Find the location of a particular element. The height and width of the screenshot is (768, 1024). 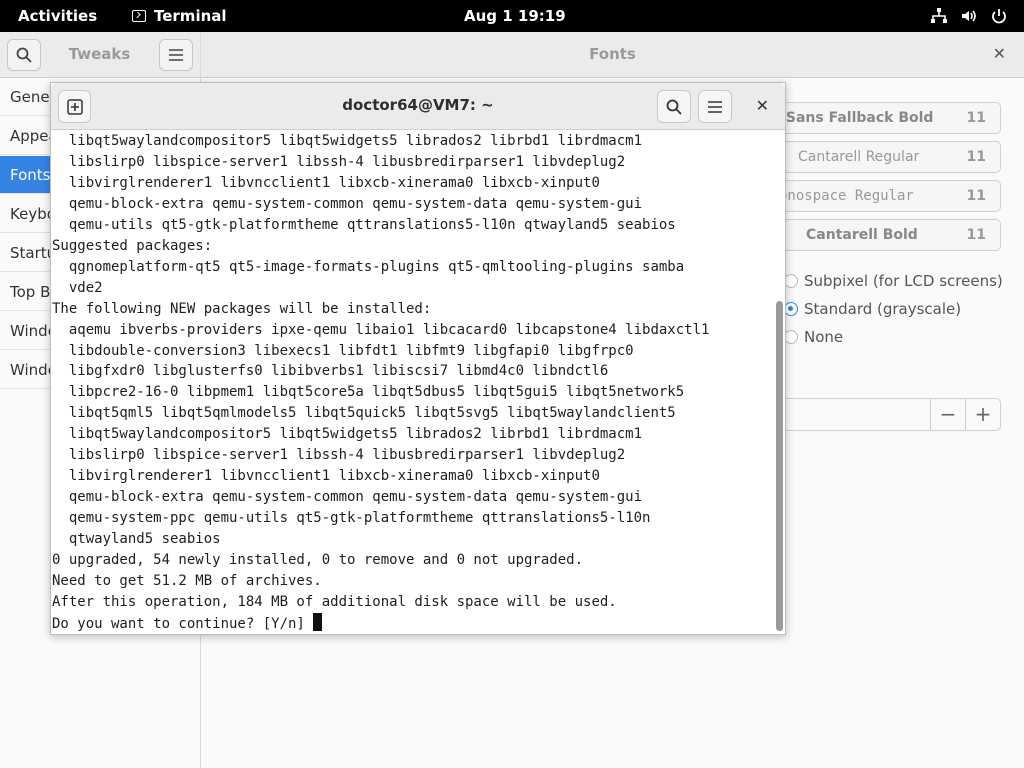

panel-title: Fonts is located at coordinates (612, 54).